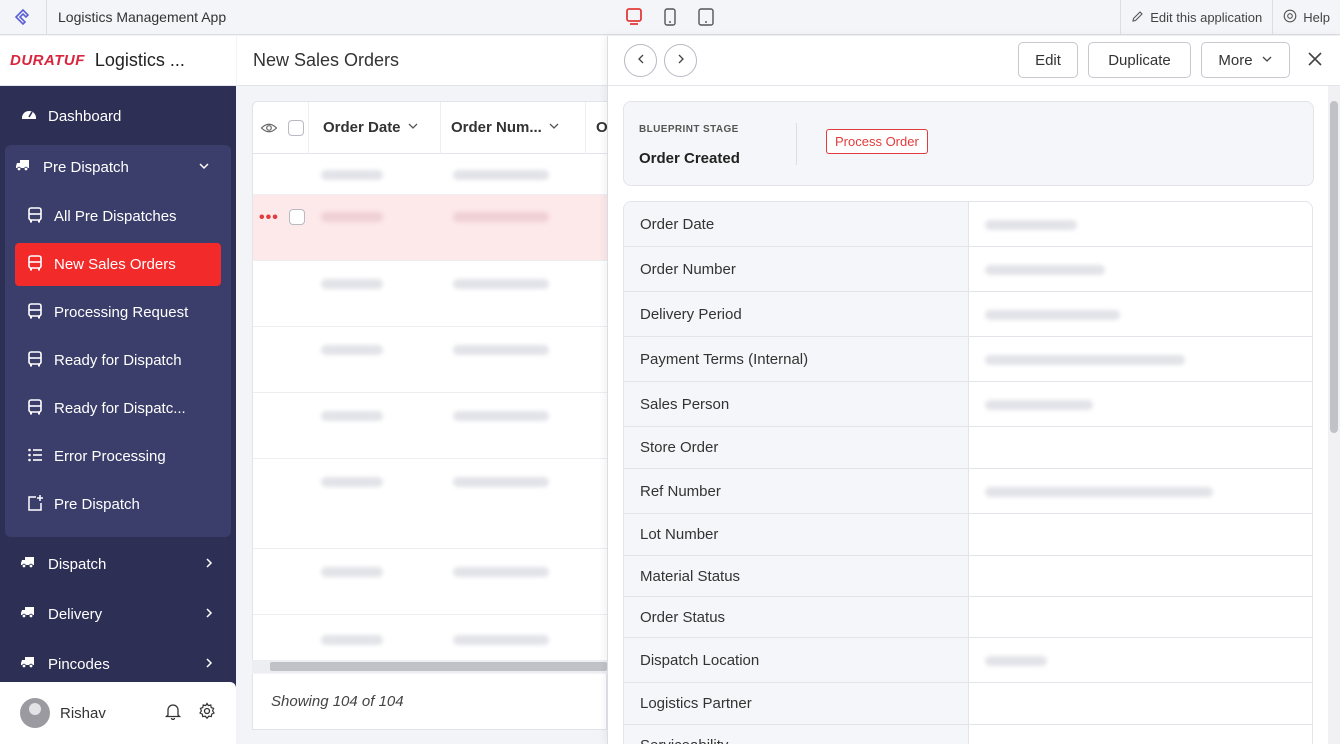 The image size is (1340, 744). What do you see at coordinates (118, 360) in the screenshot?
I see `sidebar-item-ready-for-dispatch: Ready for Dispatch` at bounding box center [118, 360].